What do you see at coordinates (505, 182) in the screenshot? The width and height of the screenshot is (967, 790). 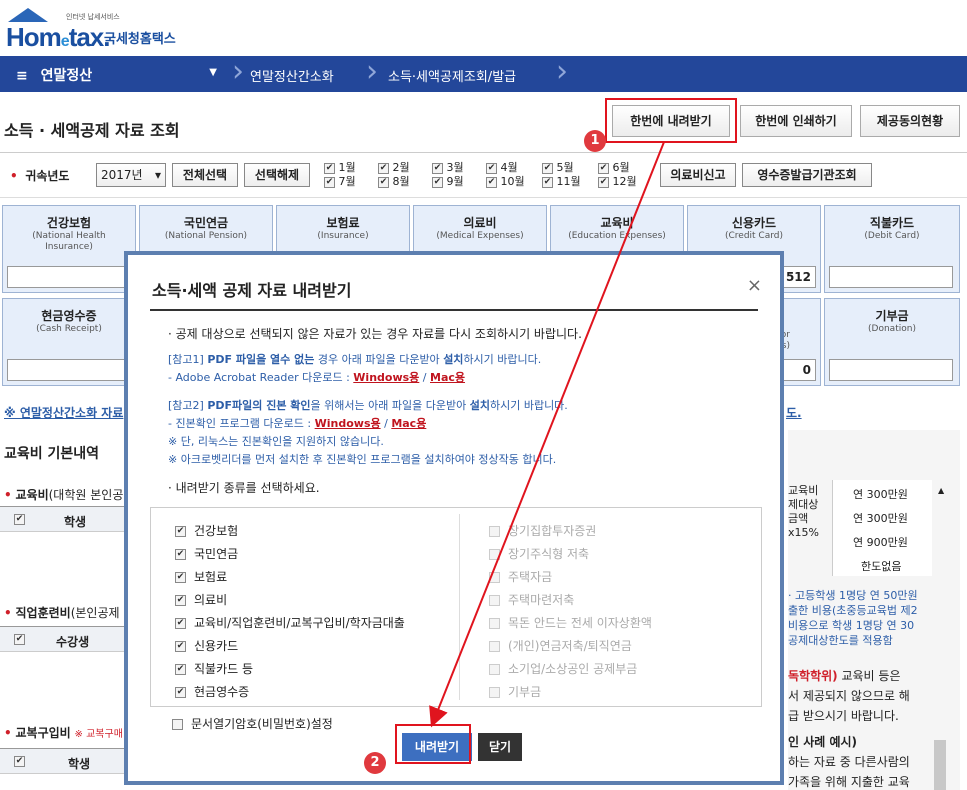 I see `month-checkbox: ✔ 10월` at bounding box center [505, 182].